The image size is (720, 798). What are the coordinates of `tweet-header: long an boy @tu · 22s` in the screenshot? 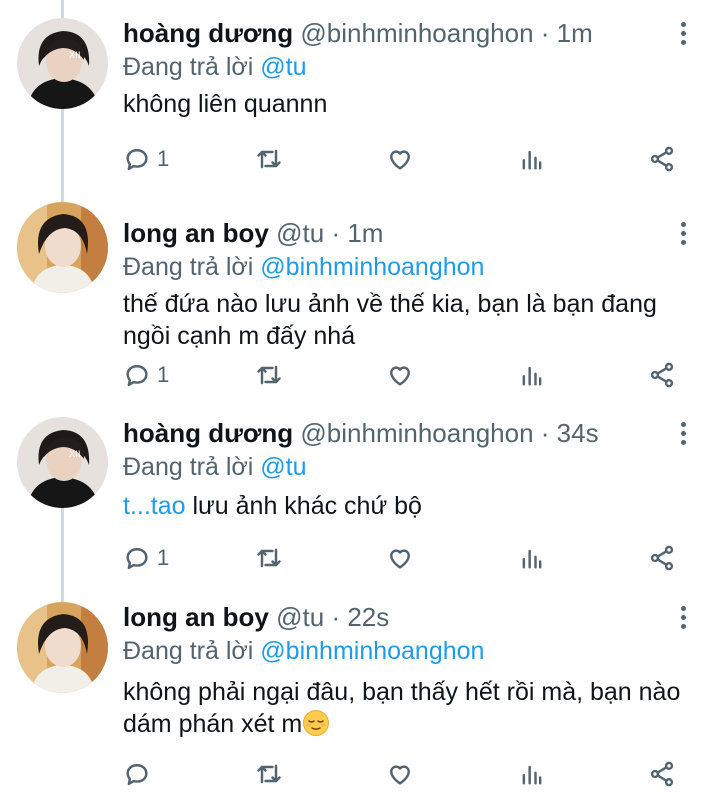 It's located at (256, 617).